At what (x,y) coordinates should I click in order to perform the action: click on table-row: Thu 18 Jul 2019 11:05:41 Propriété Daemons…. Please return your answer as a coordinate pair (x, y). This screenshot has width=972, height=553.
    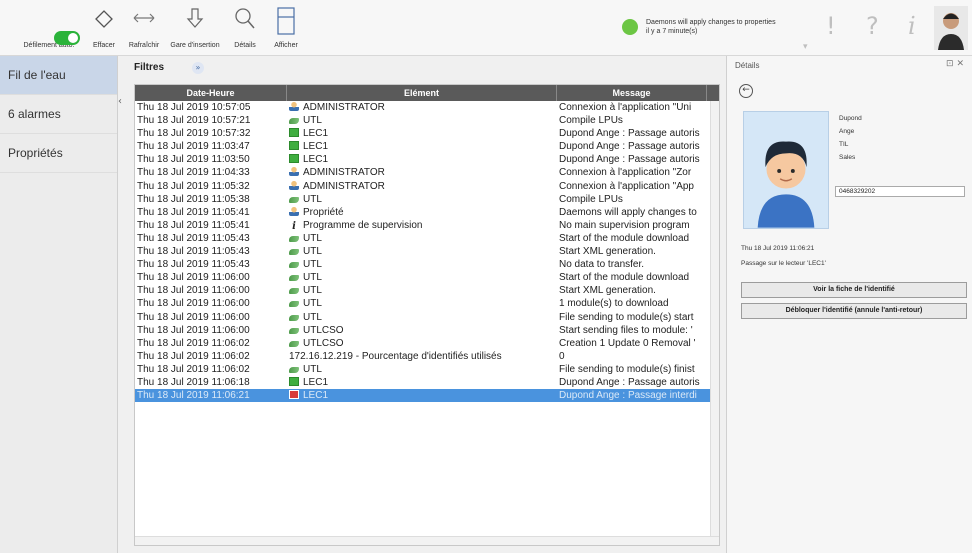
    Looking at the image, I should click on (427, 212).